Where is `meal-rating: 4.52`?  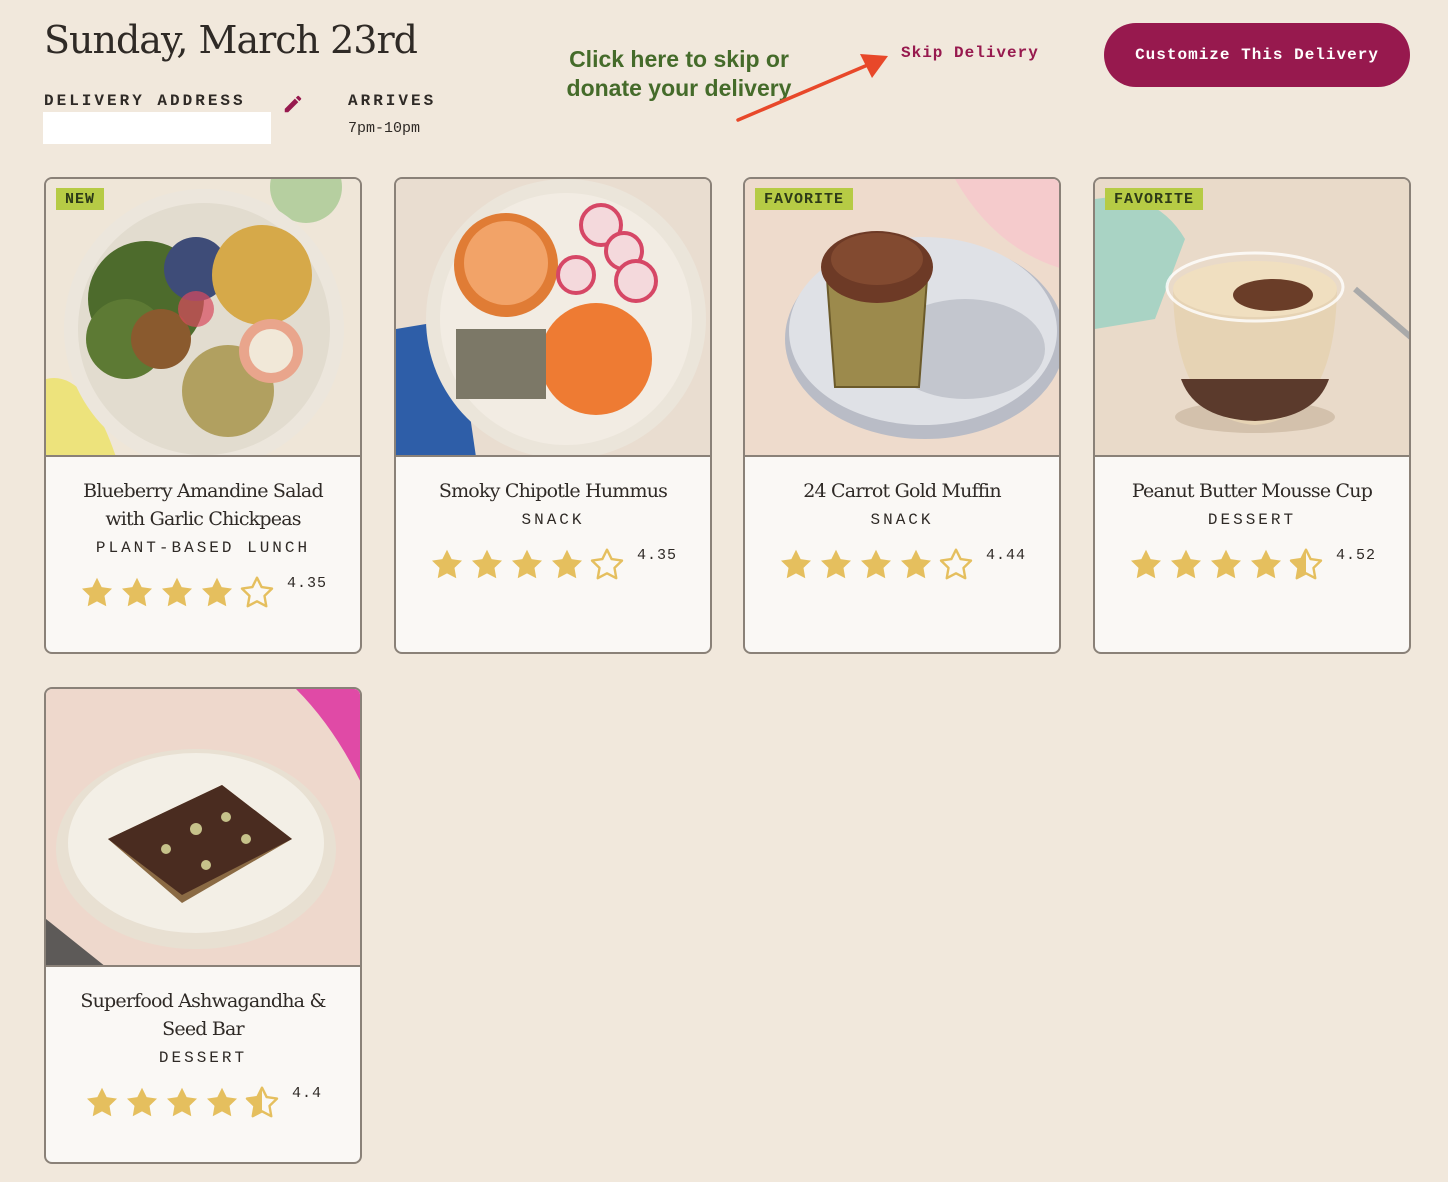
meal-rating: 4.52 is located at coordinates (1252, 565).